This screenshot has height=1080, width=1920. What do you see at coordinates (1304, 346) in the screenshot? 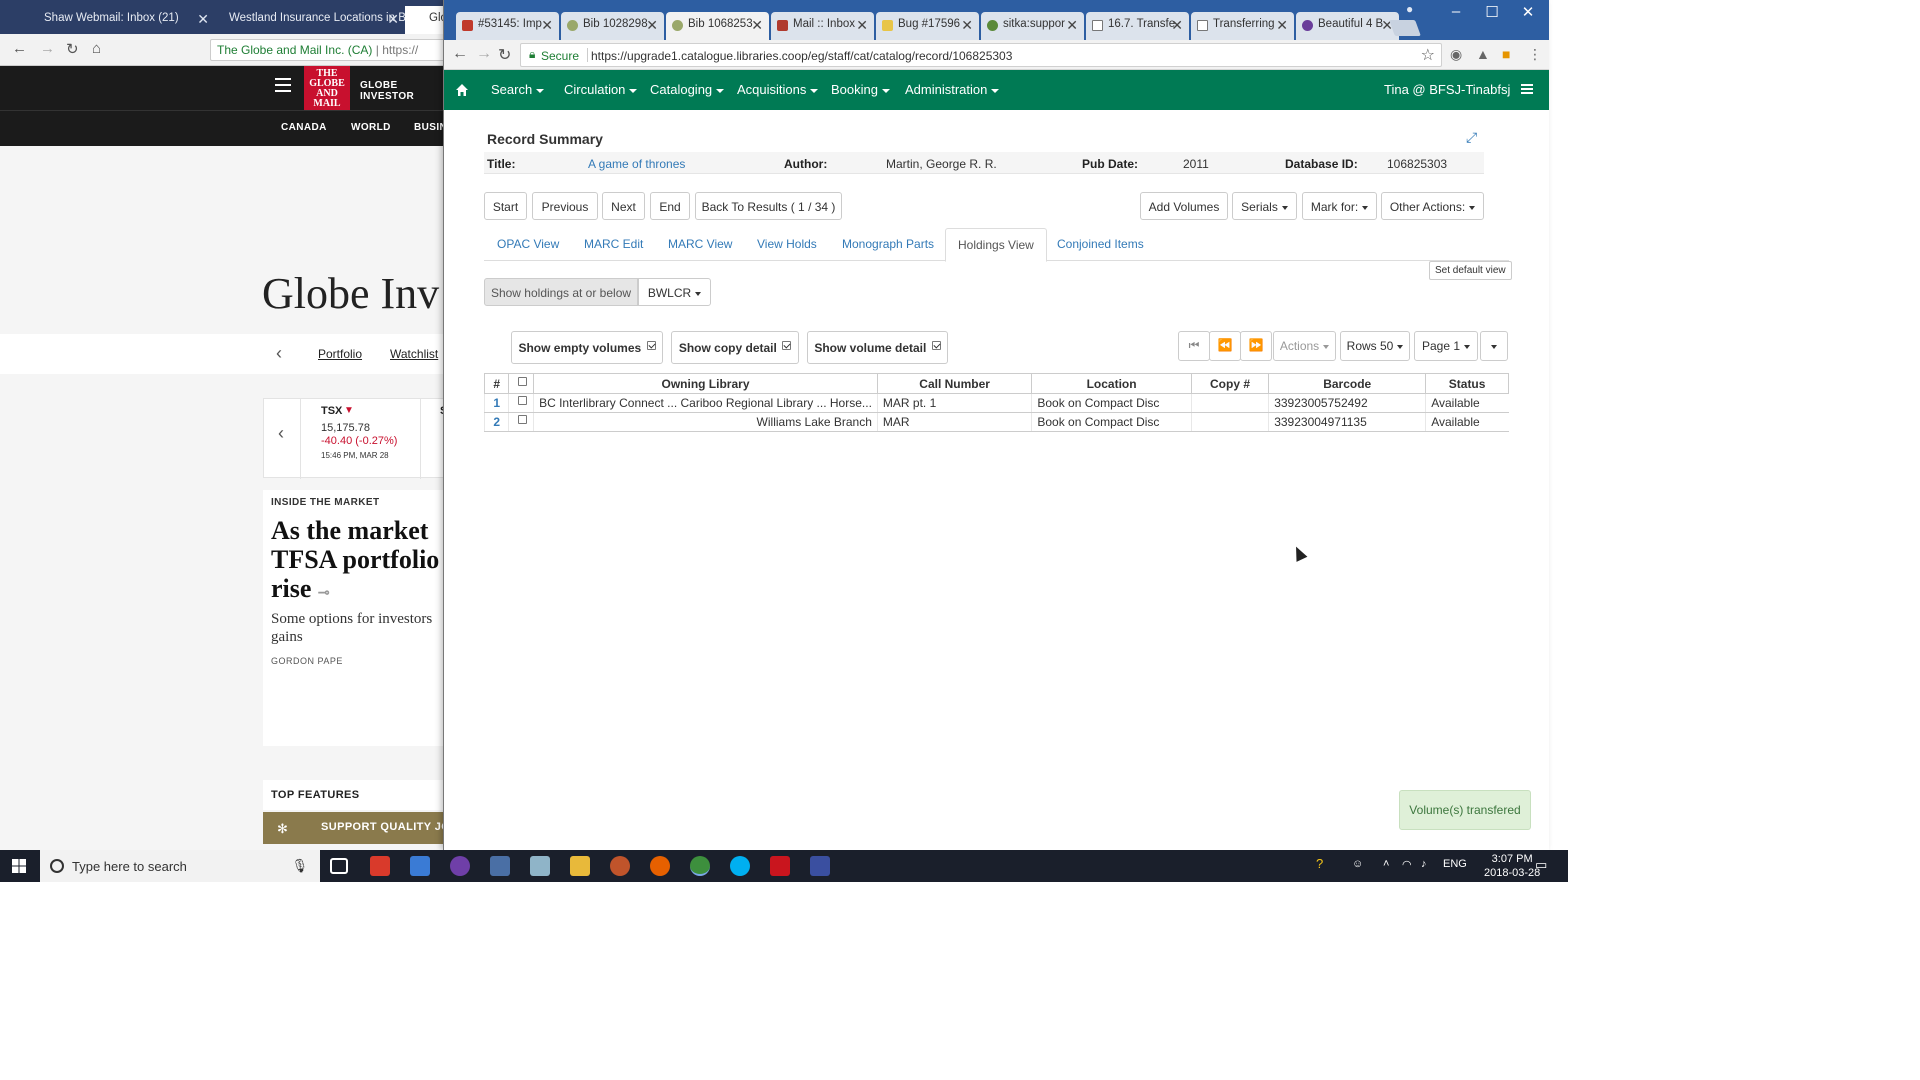
I see `grid-actions-button: Actions` at bounding box center [1304, 346].